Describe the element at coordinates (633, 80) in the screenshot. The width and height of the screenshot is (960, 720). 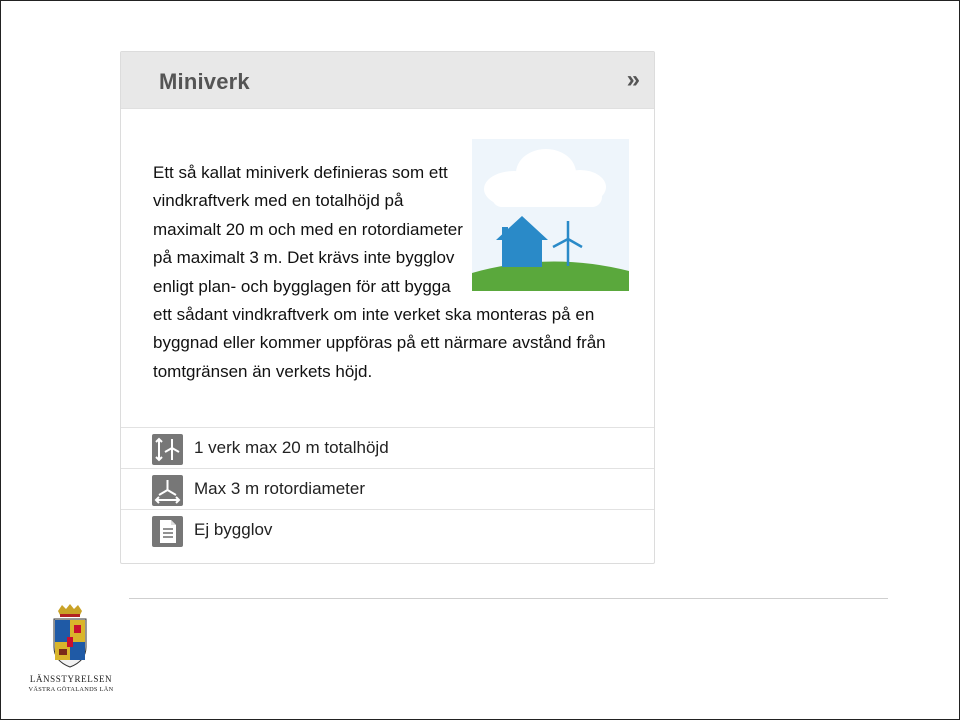
I see `expand-chevron-icon: »` at that location.